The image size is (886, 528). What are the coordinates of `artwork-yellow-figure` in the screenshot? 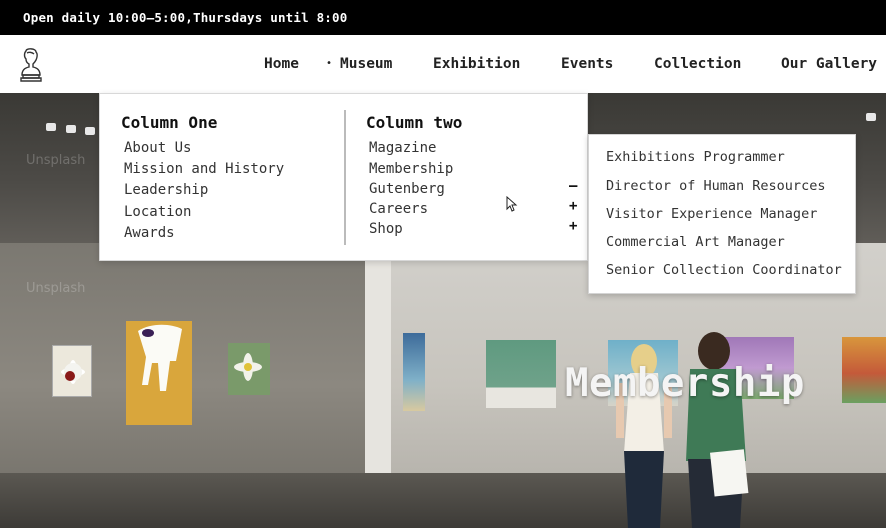 It's located at (159, 373).